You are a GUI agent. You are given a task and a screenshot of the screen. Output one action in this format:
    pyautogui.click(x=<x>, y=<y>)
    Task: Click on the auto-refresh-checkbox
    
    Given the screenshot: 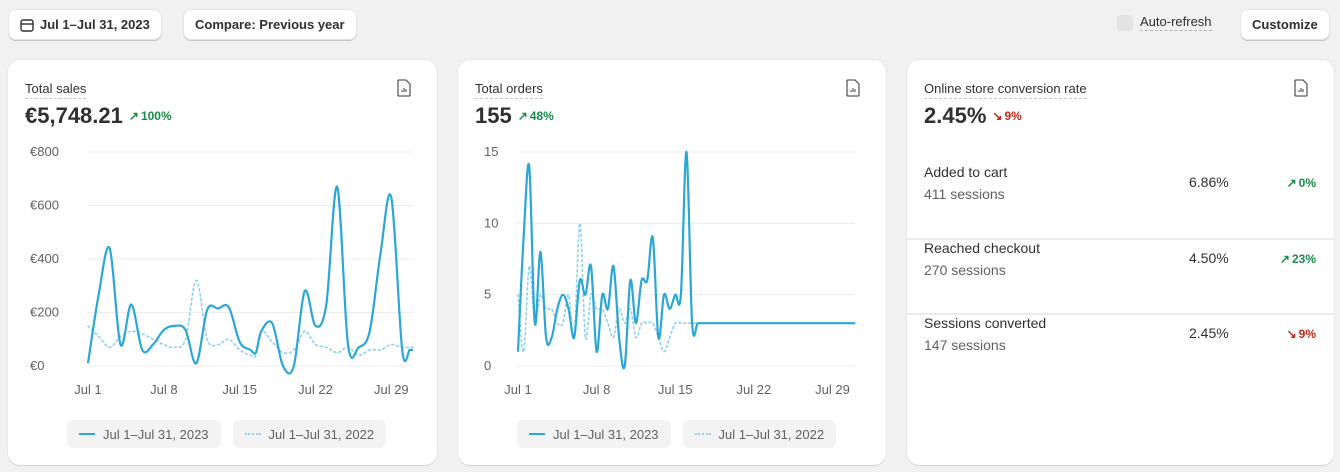 What is the action you would take?
    pyautogui.click(x=1125, y=22)
    